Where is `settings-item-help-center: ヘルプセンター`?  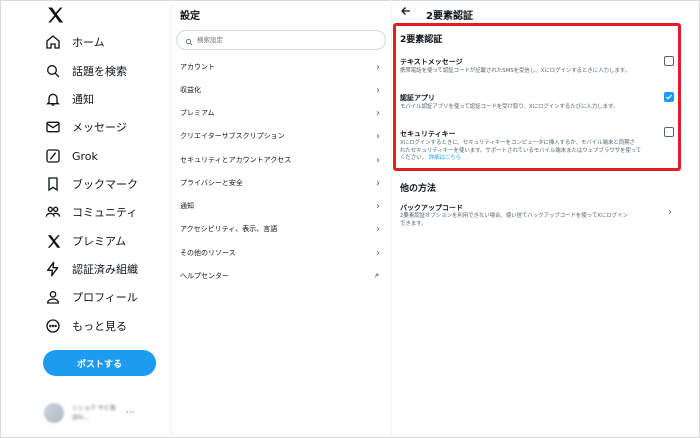 settings-item-help-center: ヘルプセンター is located at coordinates (282, 276).